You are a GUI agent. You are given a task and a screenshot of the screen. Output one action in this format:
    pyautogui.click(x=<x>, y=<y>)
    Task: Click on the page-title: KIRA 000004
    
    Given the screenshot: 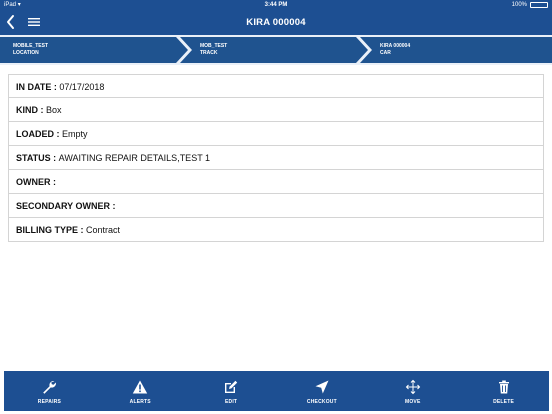 What is the action you would take?
    pyautogui.click(x=276, y=22)
    